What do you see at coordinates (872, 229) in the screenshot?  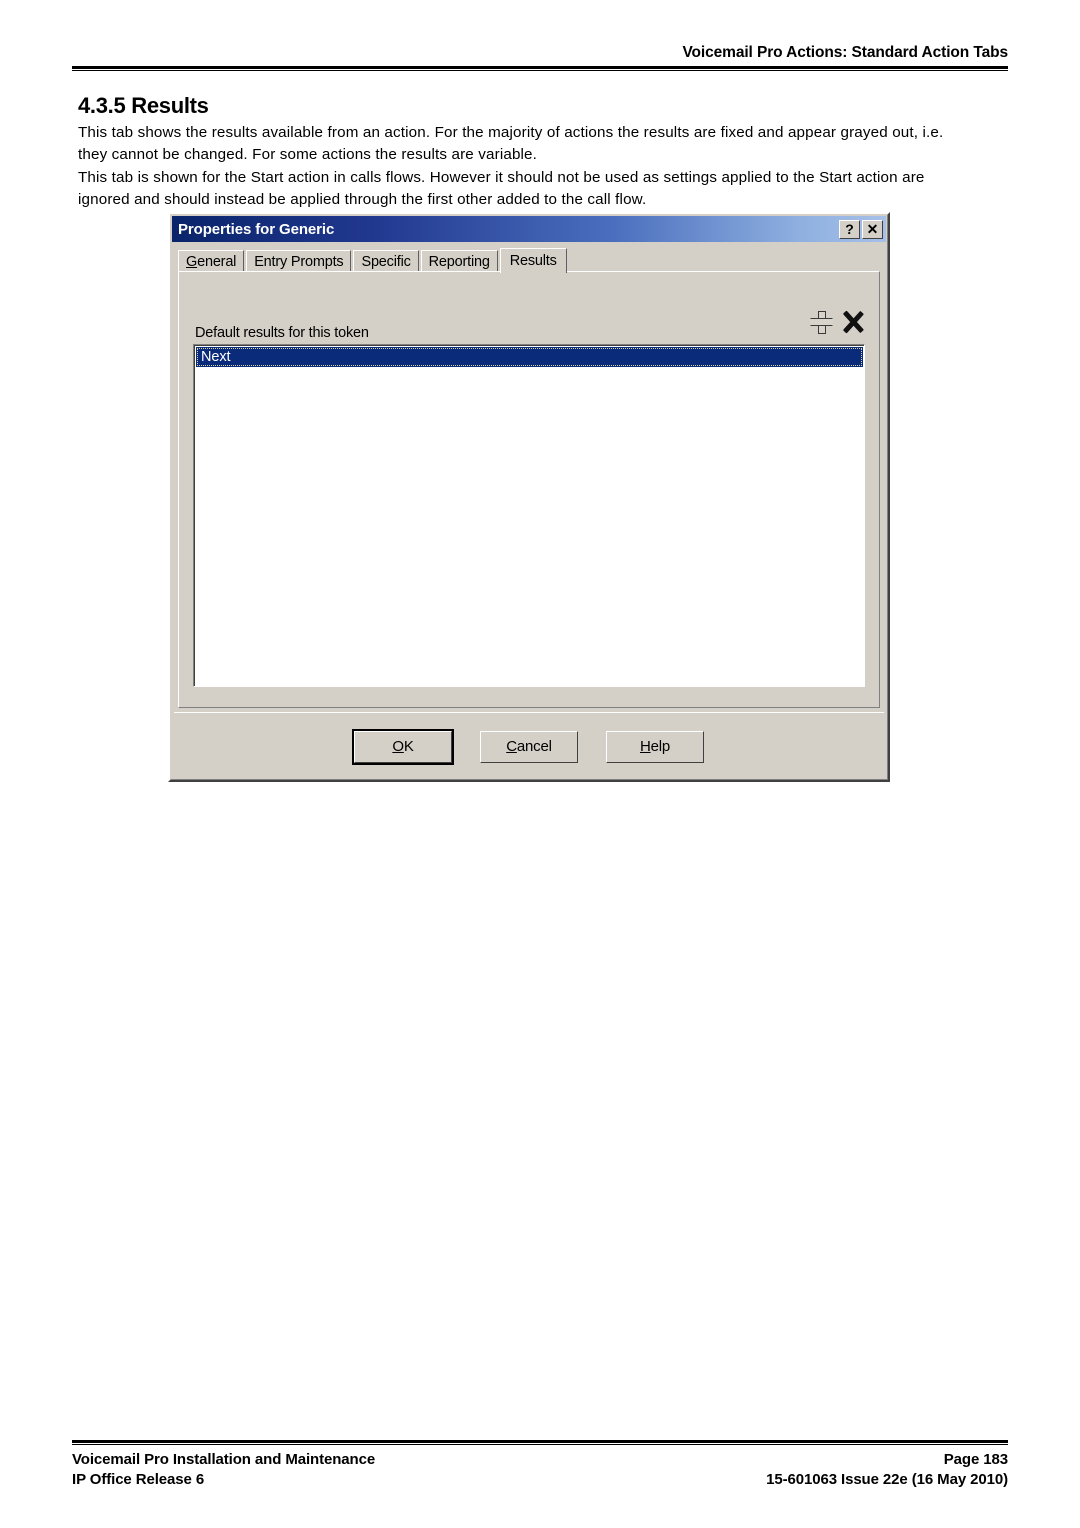 I see `close-icon: ✕` at bounding box center [872, 229].